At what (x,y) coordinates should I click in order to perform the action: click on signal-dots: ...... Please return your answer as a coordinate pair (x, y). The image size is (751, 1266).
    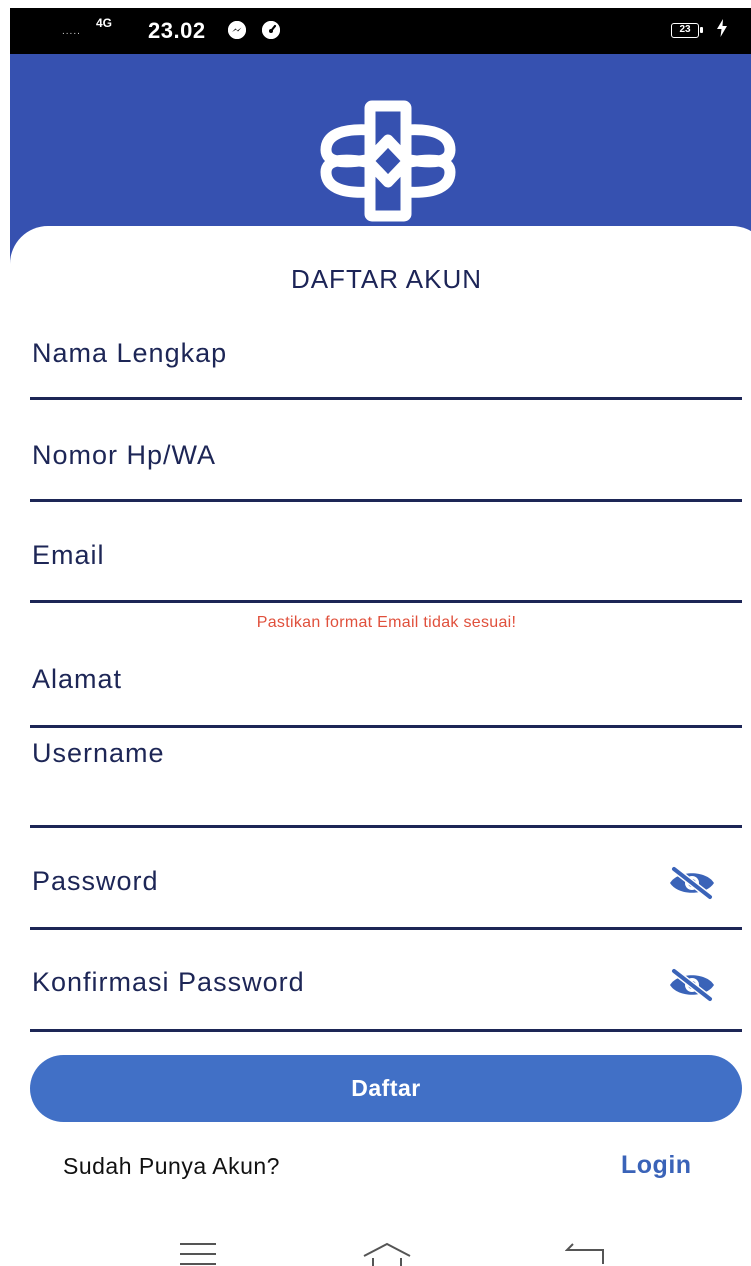
    Looking at the image, I should click on (71, 31).